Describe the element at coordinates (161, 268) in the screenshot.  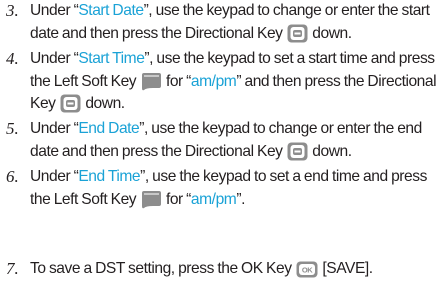
I see `step-text: To save a DST setting, press the OK Key` at that location.